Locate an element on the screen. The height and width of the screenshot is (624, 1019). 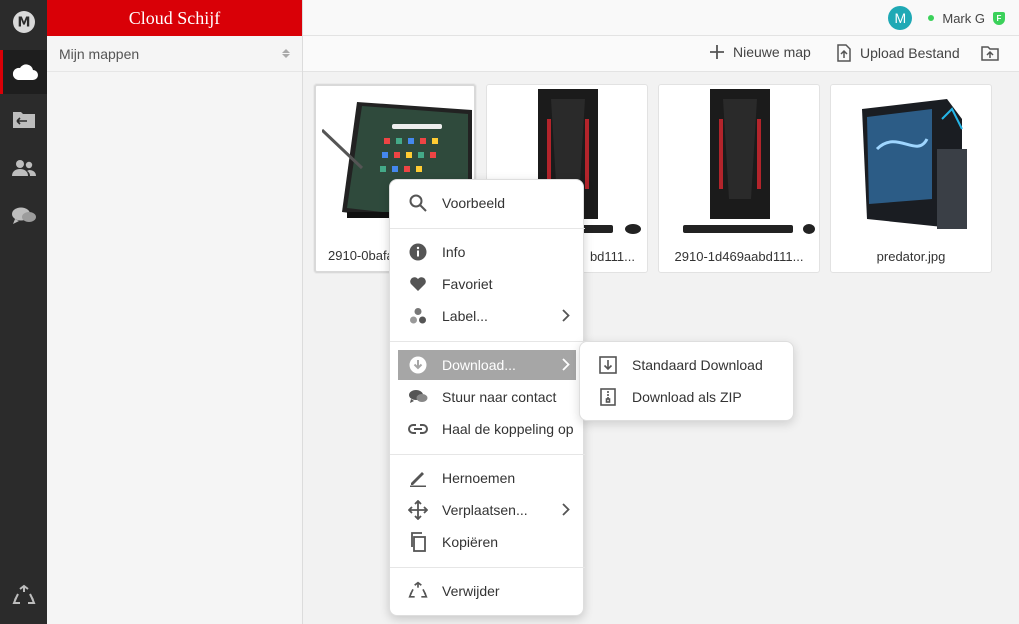
zip-file-icon is located at coordinates (608, 397).